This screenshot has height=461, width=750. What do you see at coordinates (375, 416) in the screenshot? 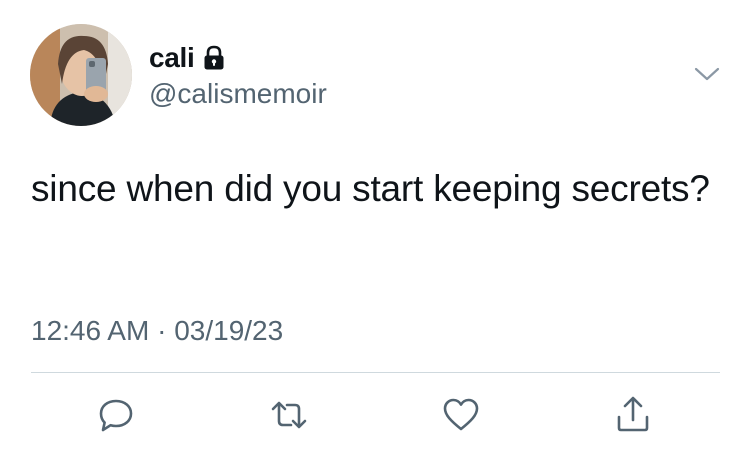
I see `action-bar` at bounding box center [375, 416].